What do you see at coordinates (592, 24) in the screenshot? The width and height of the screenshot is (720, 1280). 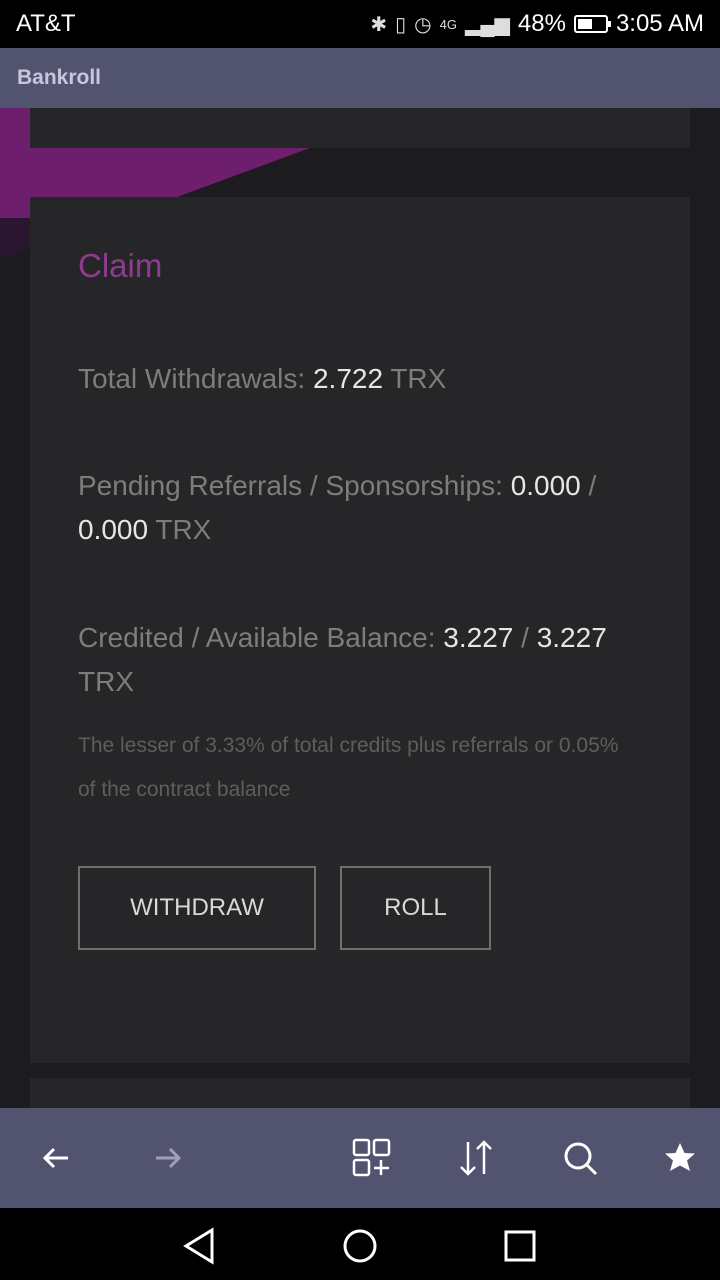 I see `battery-icon` at bounding box center [592, 24].